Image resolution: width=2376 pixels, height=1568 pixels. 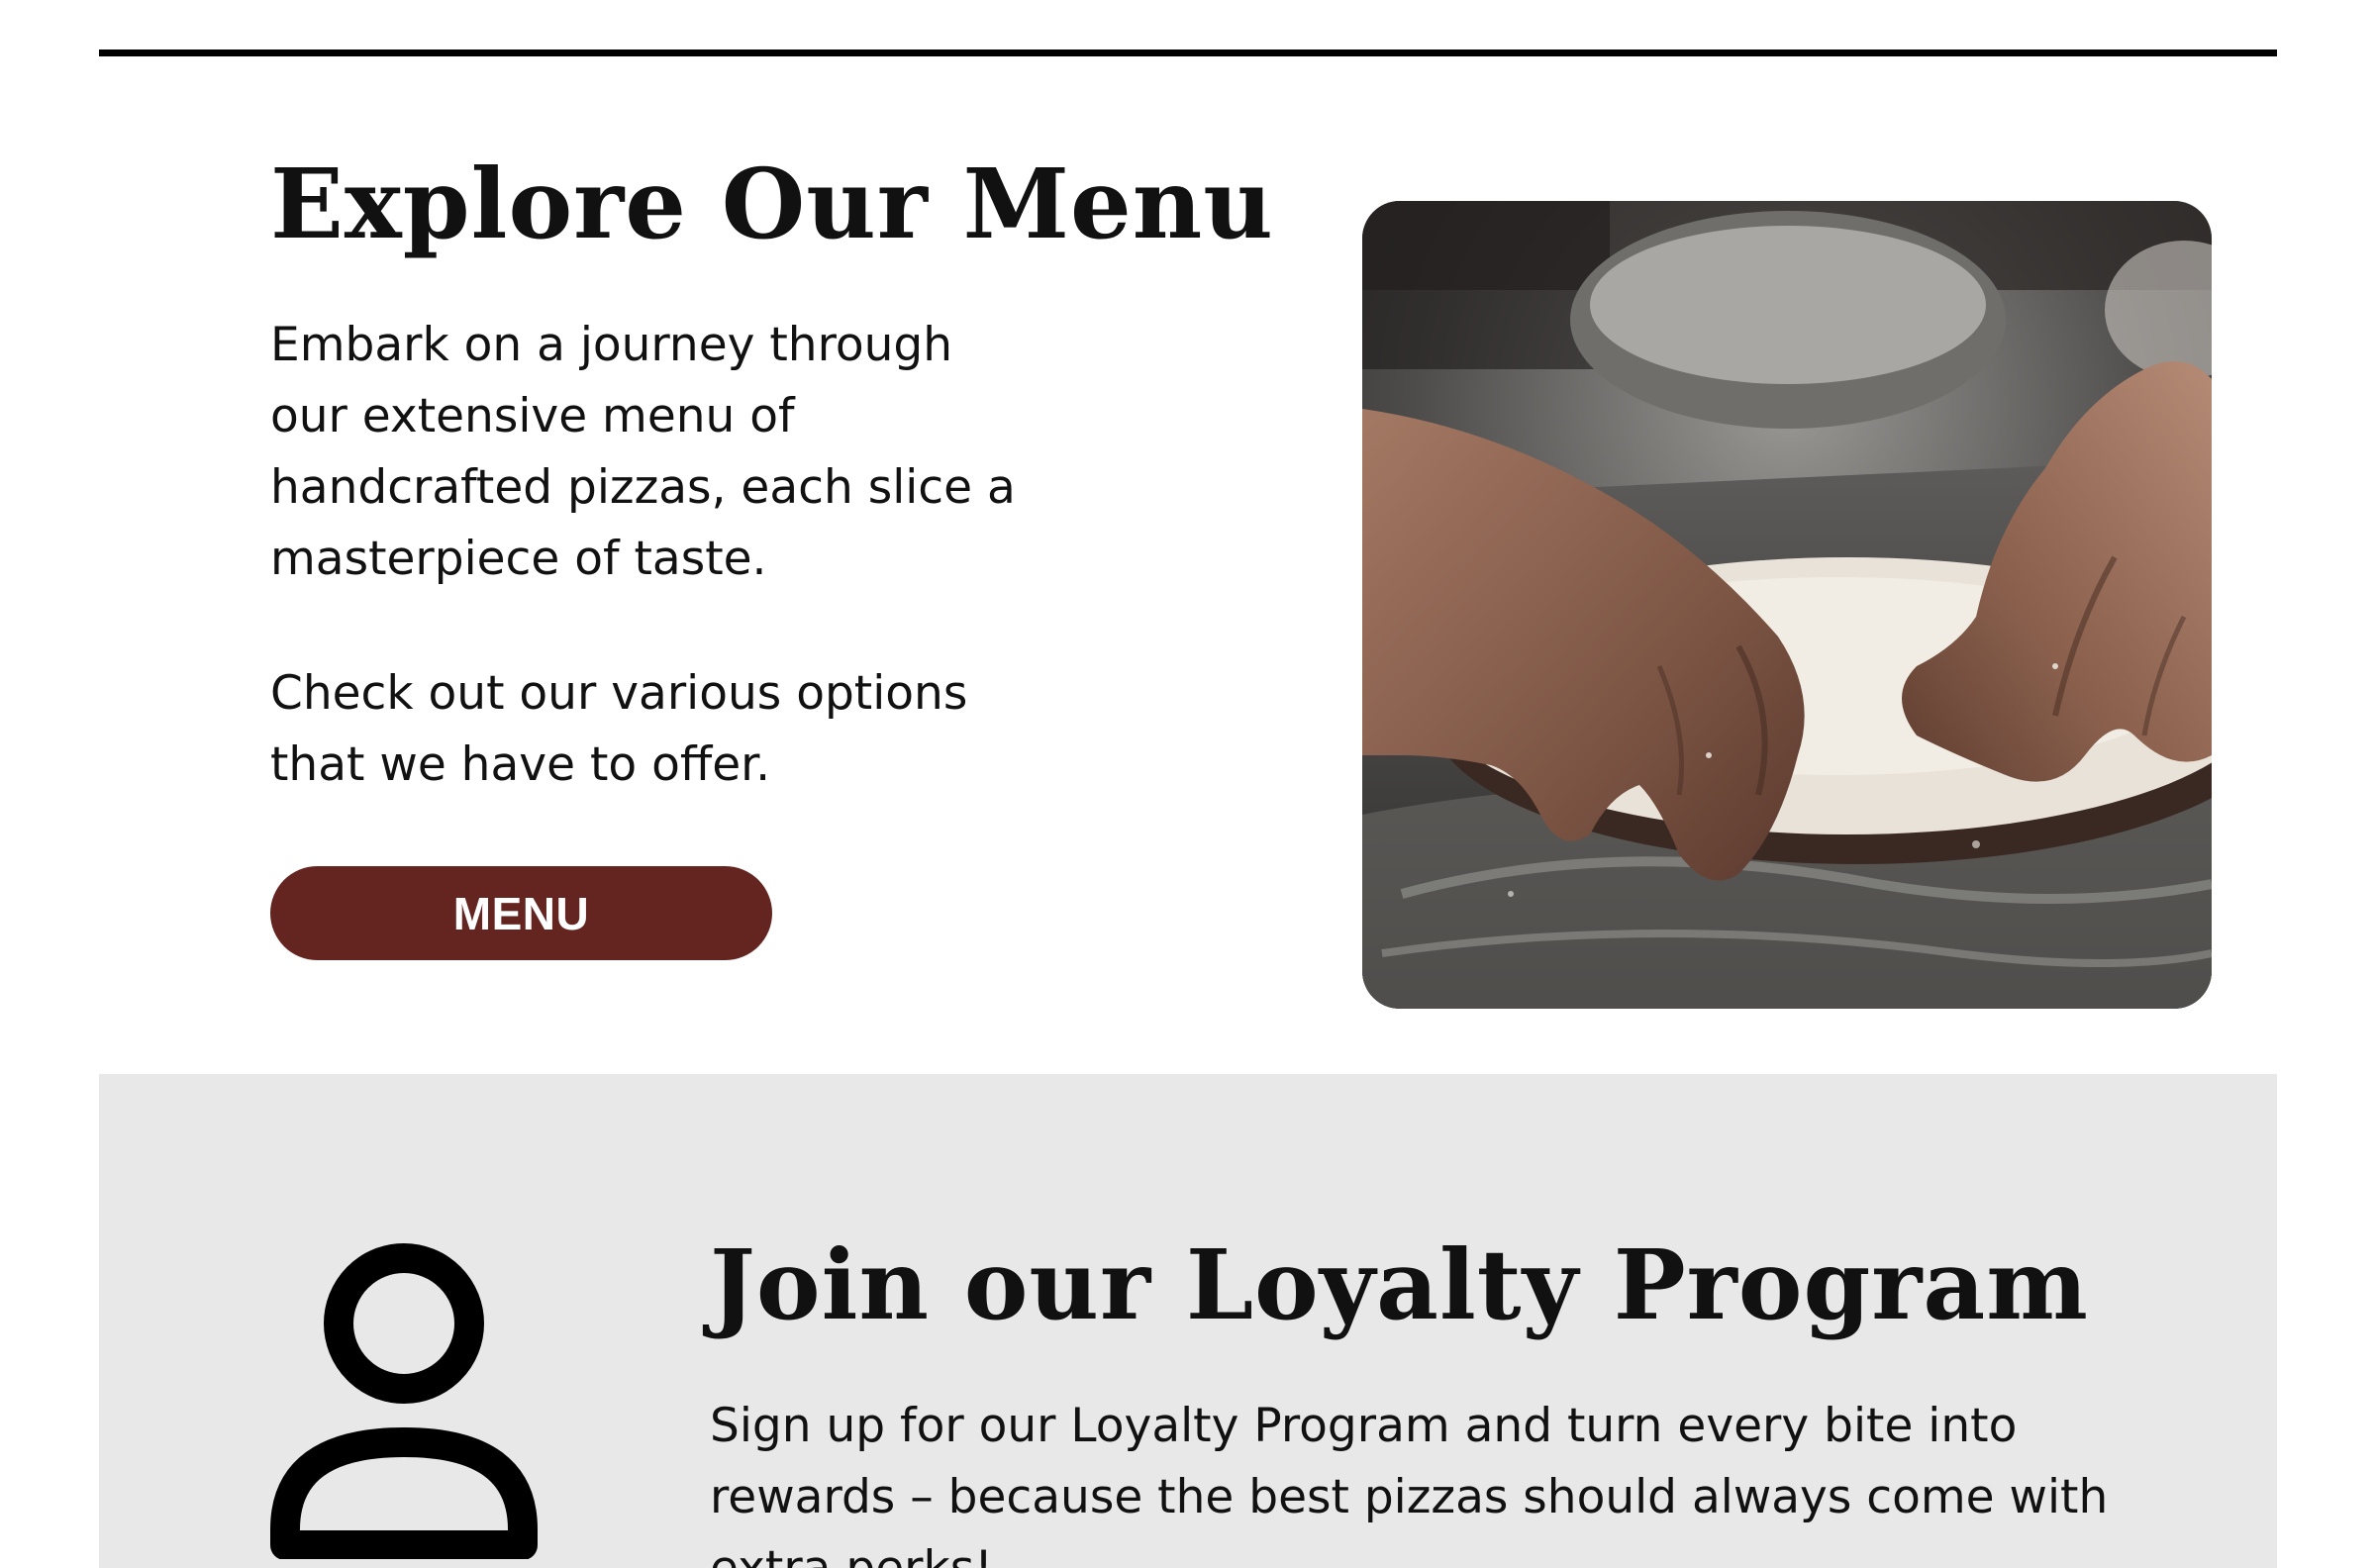 I want to click on menu-section-title: Explore Our Menu, so click(x=772, y=203).